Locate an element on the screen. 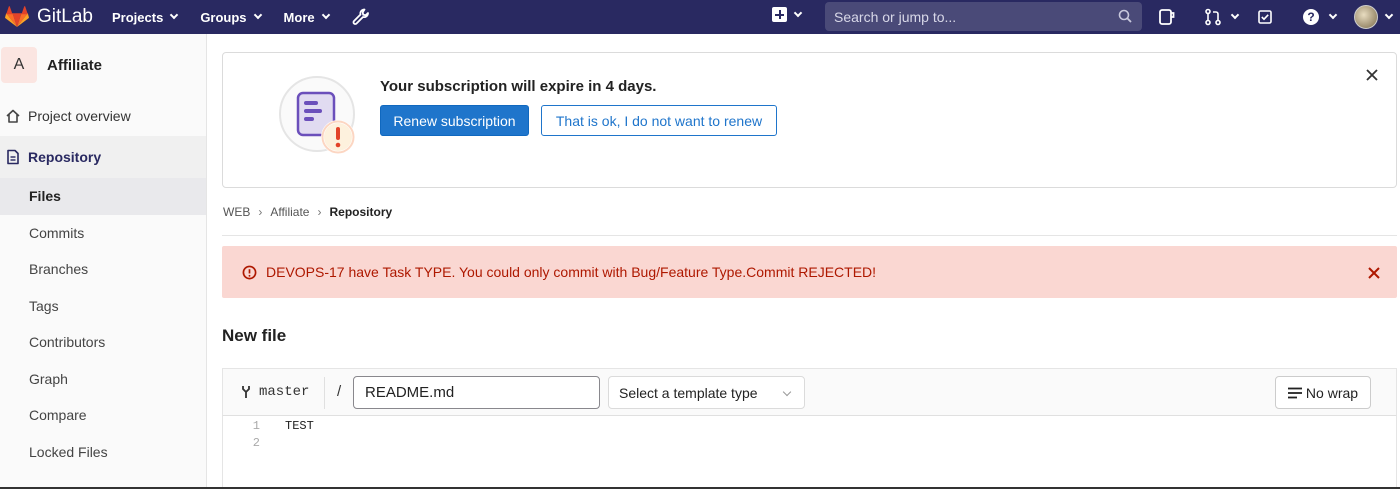 The width and height of the screenshot is (1400, 489). issues-icon is located at coordinates (1167, 17).